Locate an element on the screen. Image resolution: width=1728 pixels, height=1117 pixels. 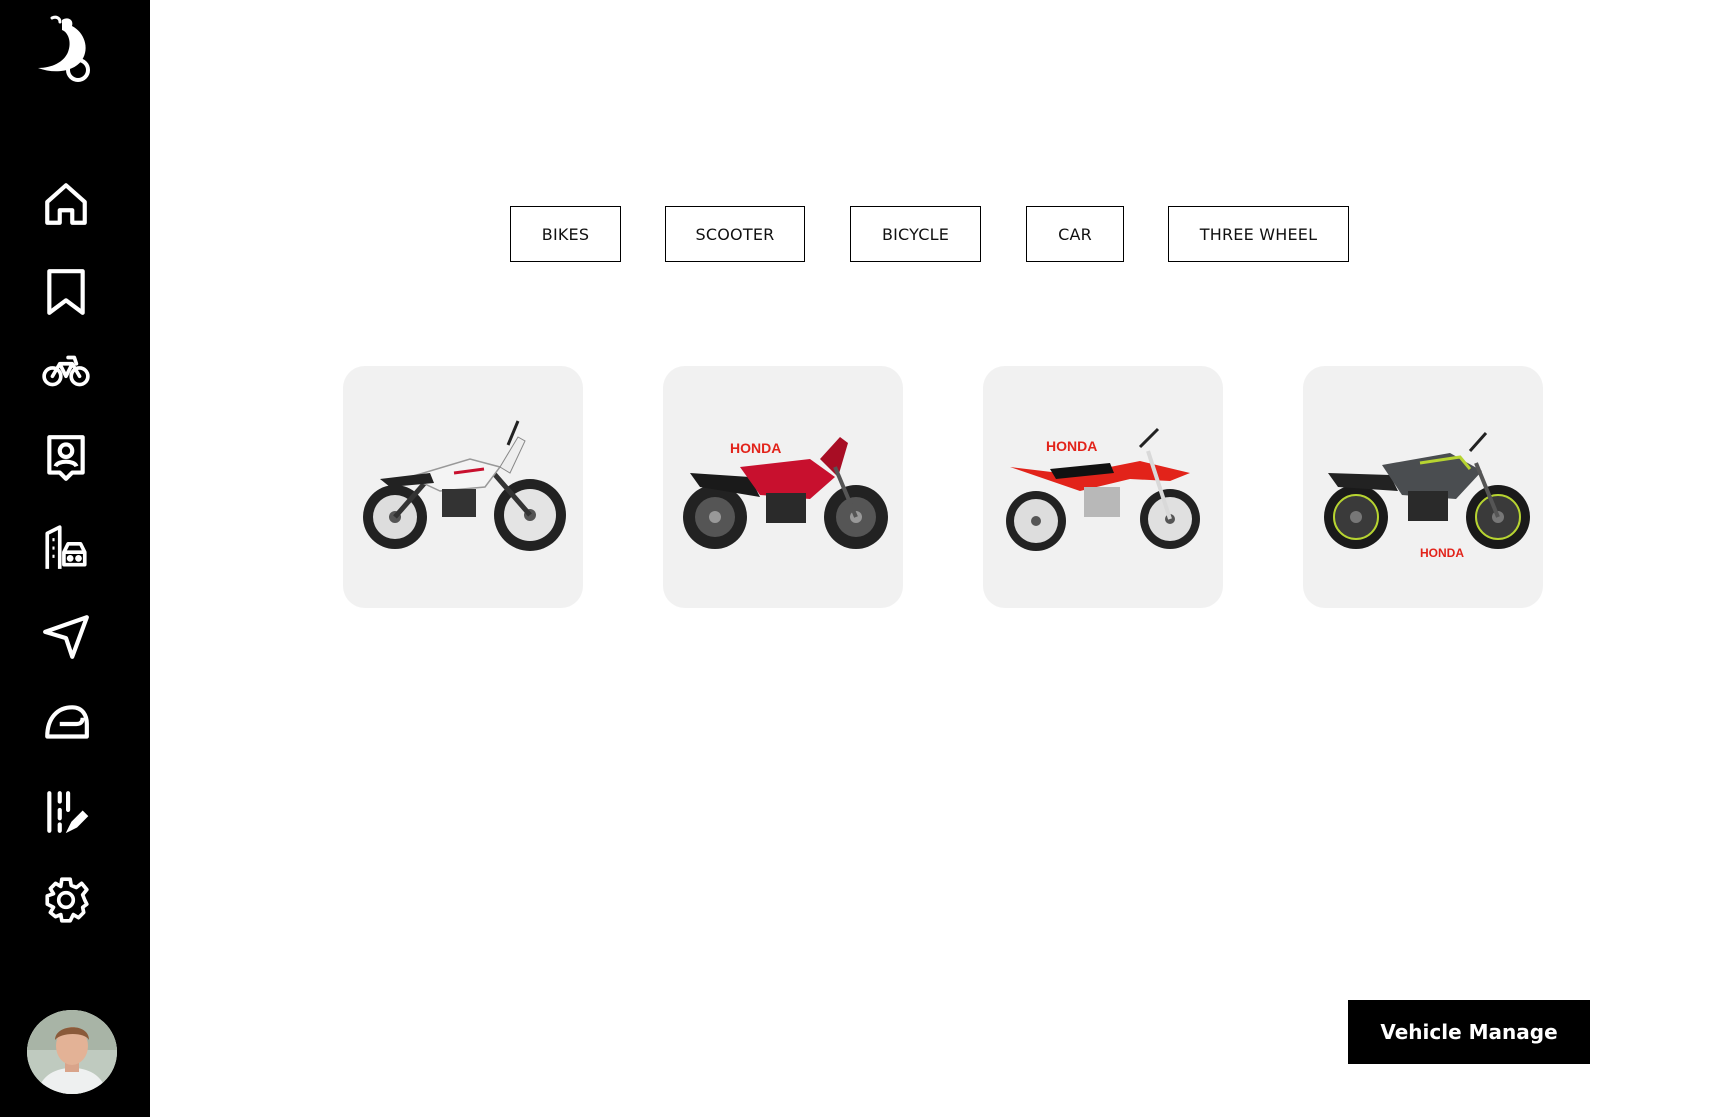
tab-scooter: SCOOTER is located at coordinates (735, 234).